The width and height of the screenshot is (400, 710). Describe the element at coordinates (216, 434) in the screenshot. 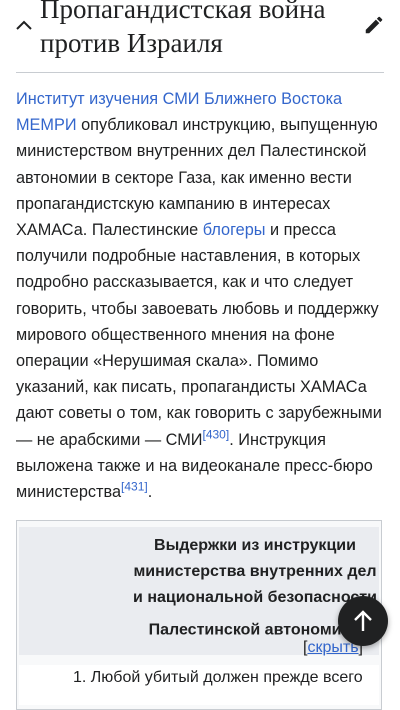

I see `reference-430: [430]` at that location.